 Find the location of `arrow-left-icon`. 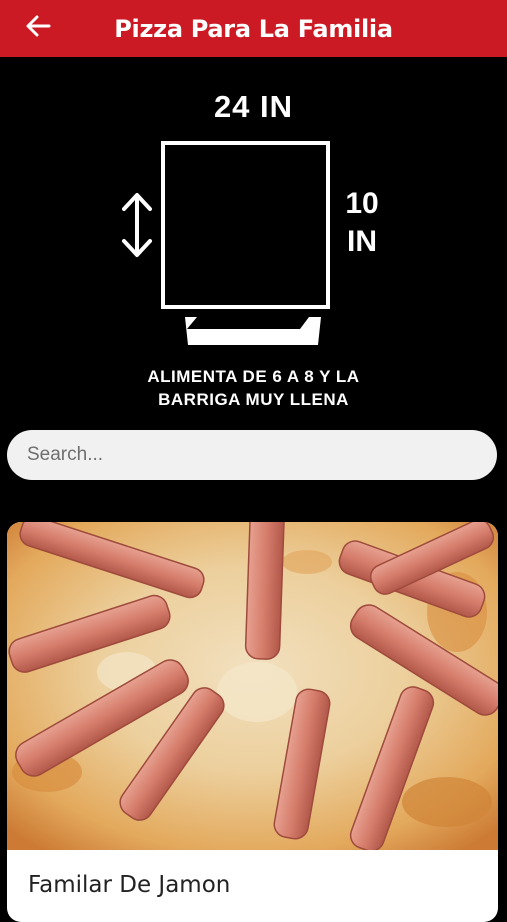

arrow-left-icon is located at coordinates (38, 26).